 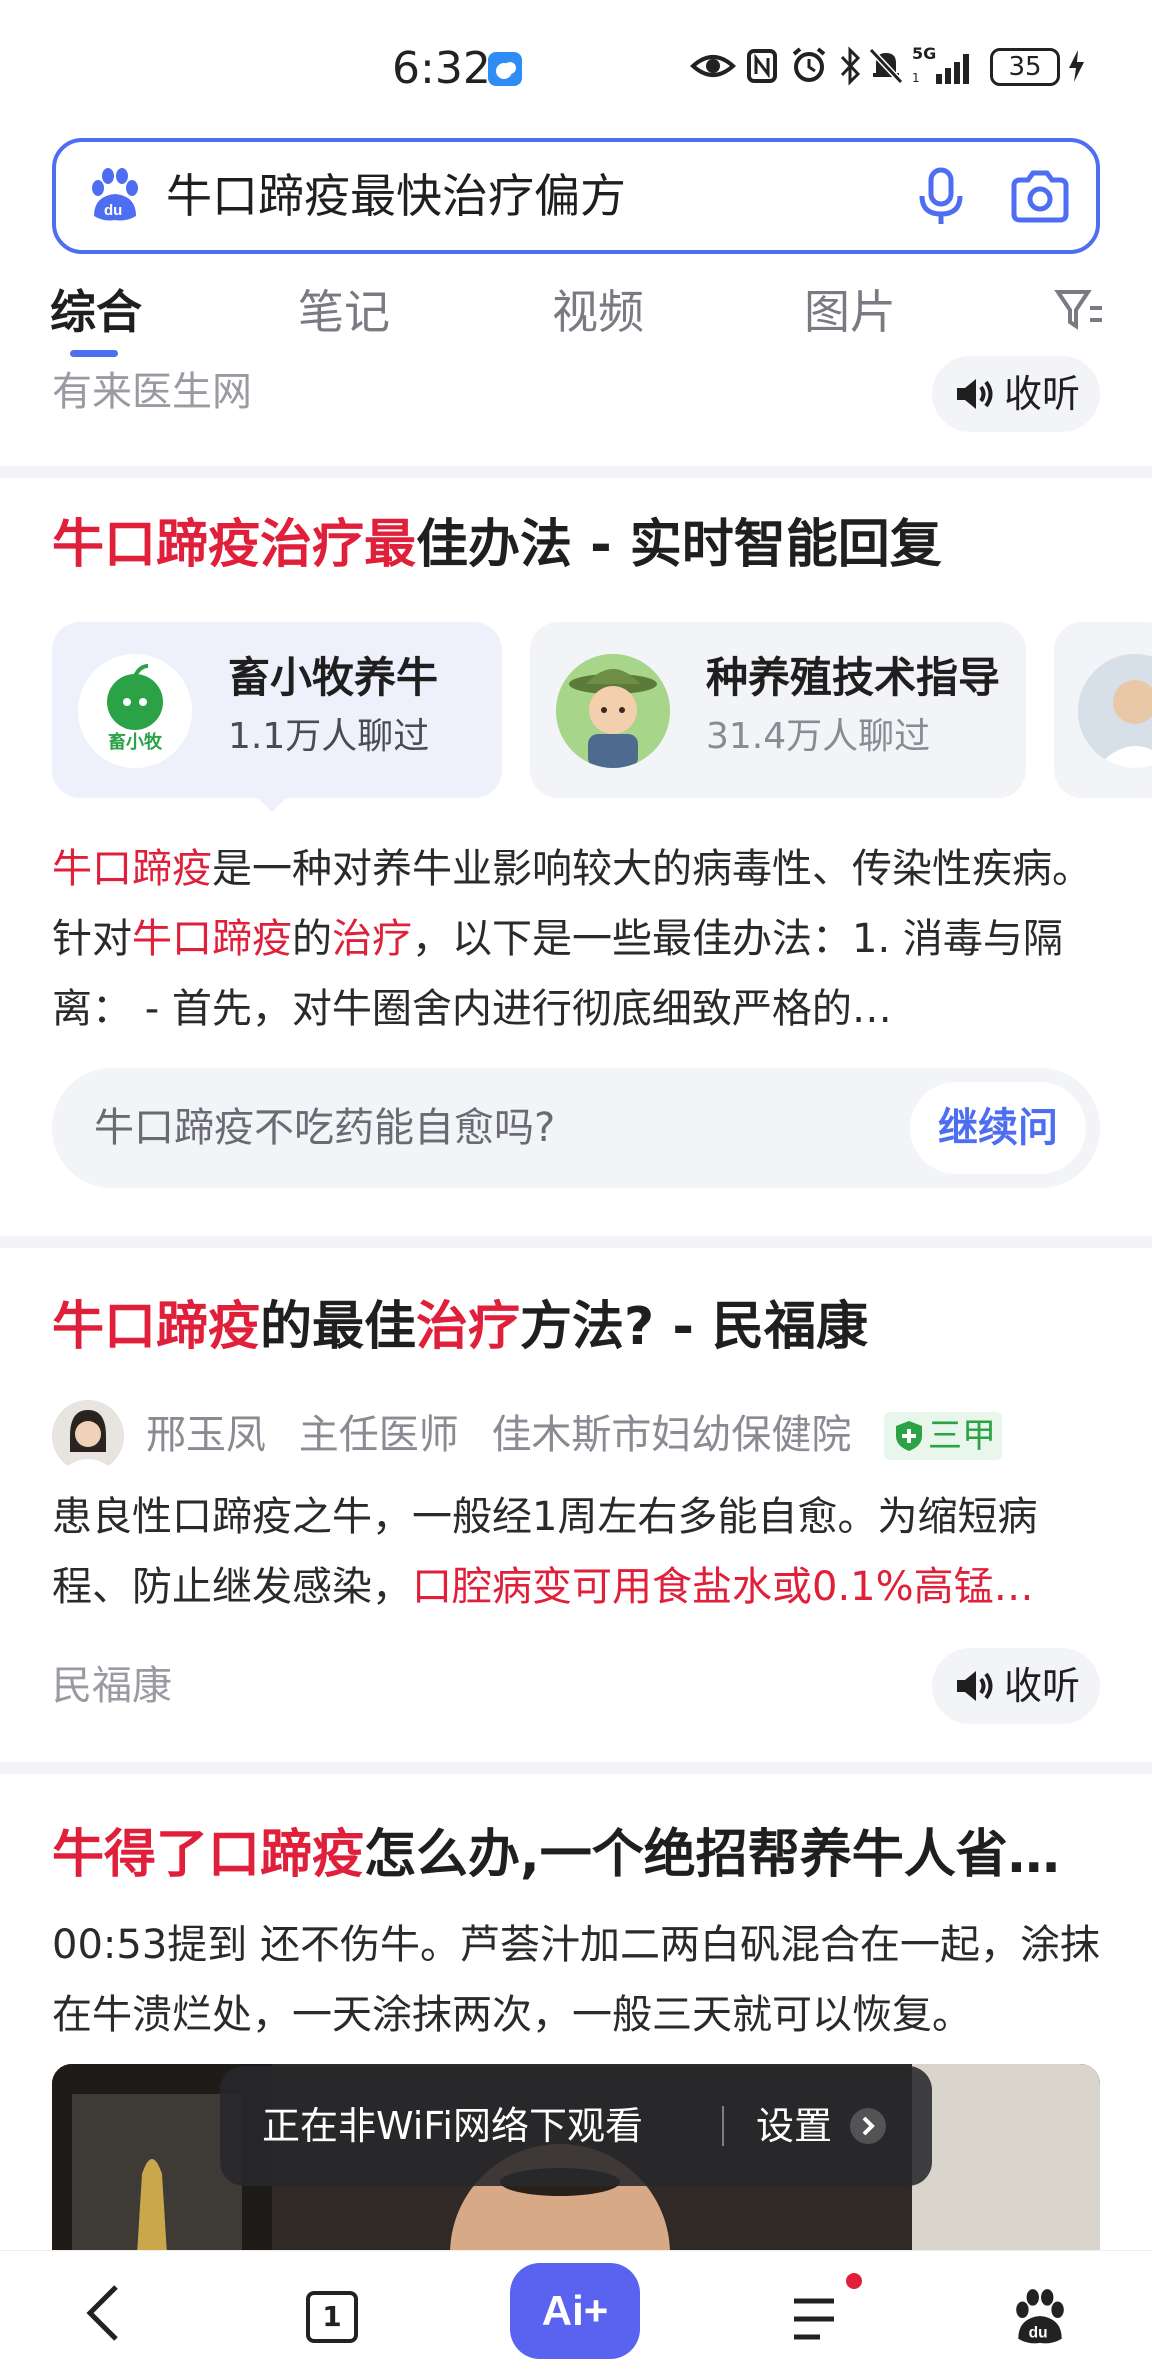 I want to click on author-name: 邢玉凤, so click(x=206, y=1435).